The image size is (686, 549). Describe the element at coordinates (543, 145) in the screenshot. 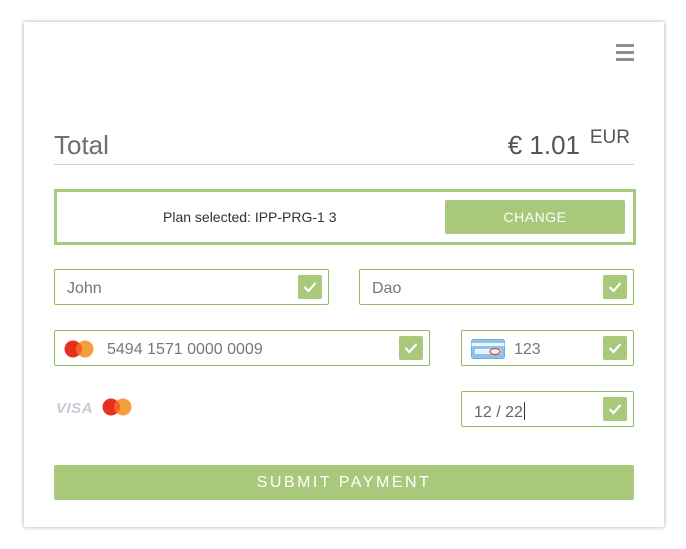

I see `total-amount: € 1.01` at that location.